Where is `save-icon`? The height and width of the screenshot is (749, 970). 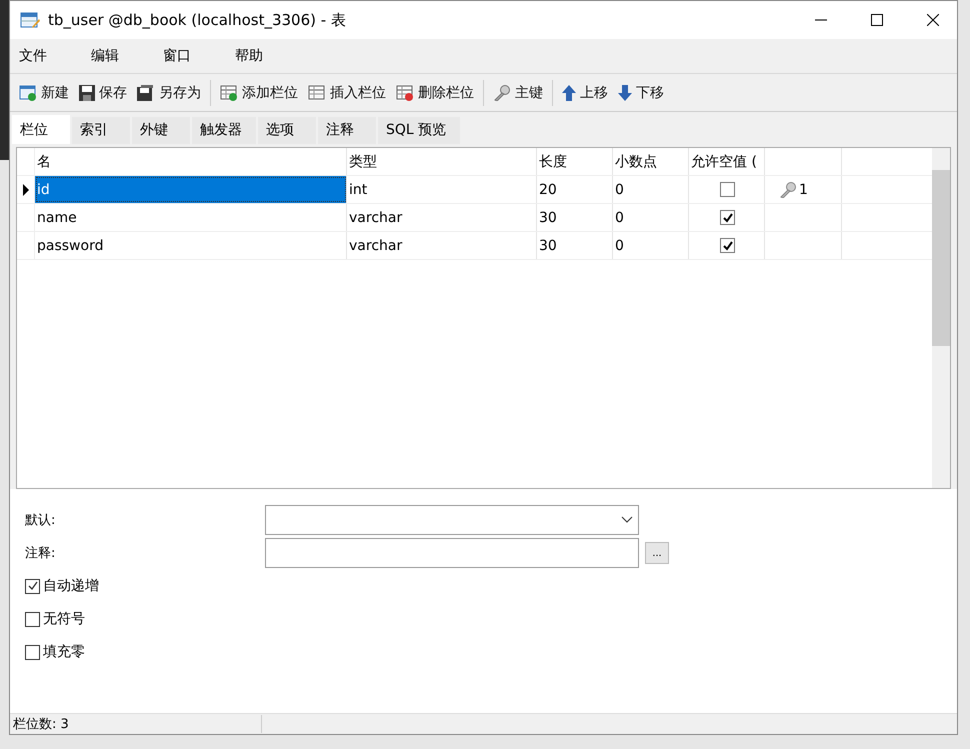
save-icon is located at coordinates (87, 92).